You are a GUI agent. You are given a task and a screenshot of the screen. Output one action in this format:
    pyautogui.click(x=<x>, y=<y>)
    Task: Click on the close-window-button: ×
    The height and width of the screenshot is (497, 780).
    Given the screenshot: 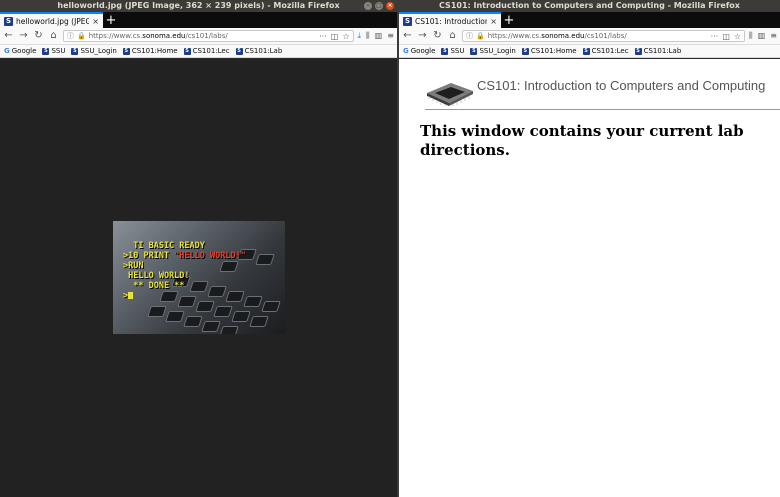 What is the action you would take?
    pyautogui.click(x=390, y=6)
    